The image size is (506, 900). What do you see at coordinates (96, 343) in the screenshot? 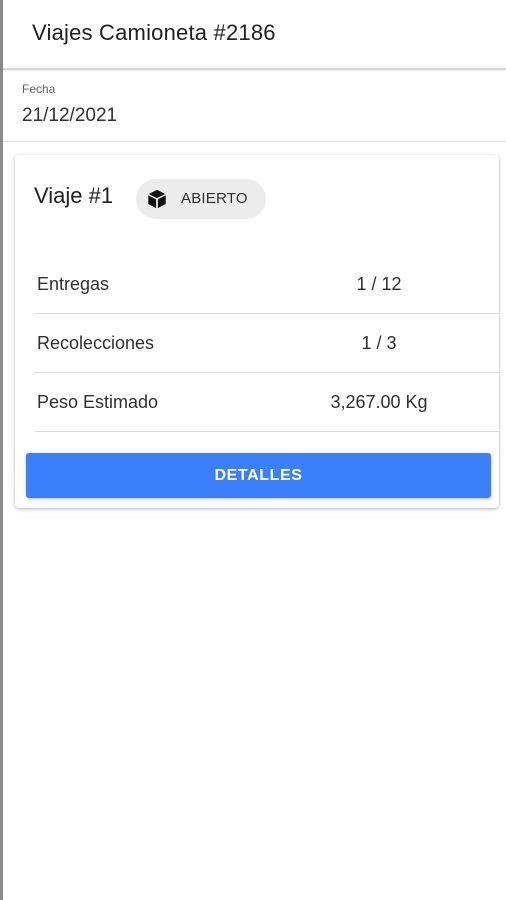
I see `stat-label: Recolecciones` at bounding box center [96, 343].